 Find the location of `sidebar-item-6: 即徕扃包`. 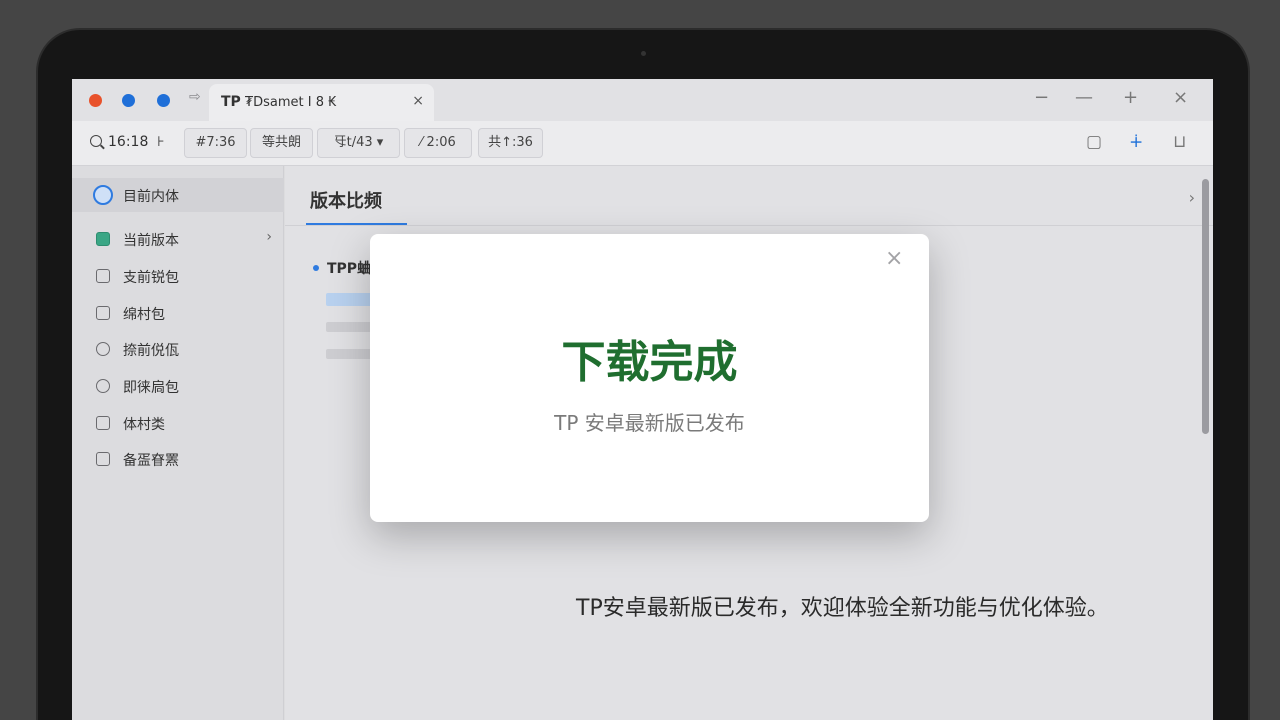

sidebar-item-6: 即徕扃包 is located at coordinates (178, 386).